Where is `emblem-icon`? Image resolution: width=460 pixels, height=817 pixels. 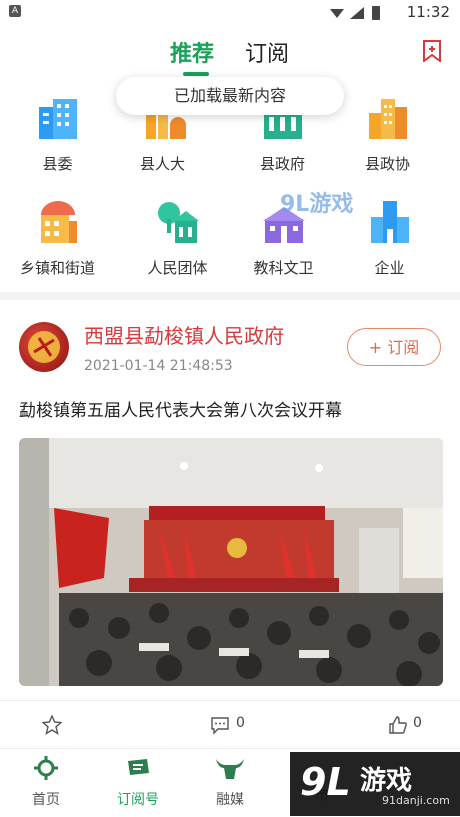 emblem-icon is located at coordinates (44, 347).